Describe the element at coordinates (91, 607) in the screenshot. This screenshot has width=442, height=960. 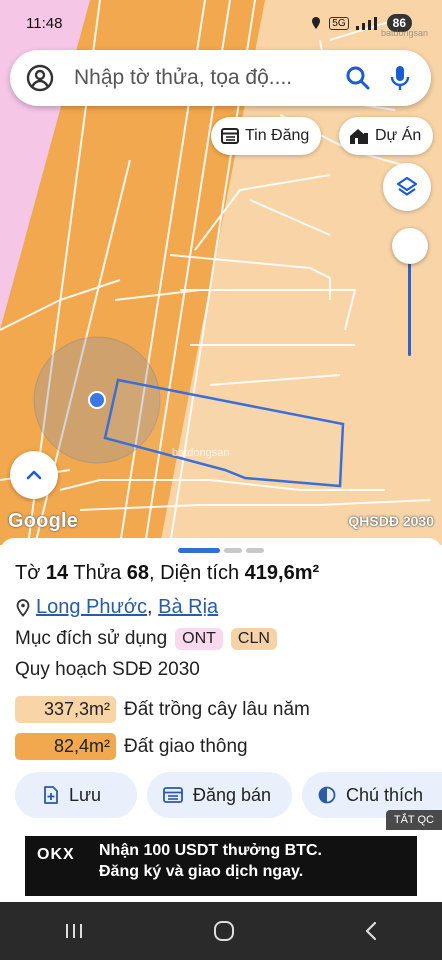
I see `location-ward-link: Long Phước` at that location.